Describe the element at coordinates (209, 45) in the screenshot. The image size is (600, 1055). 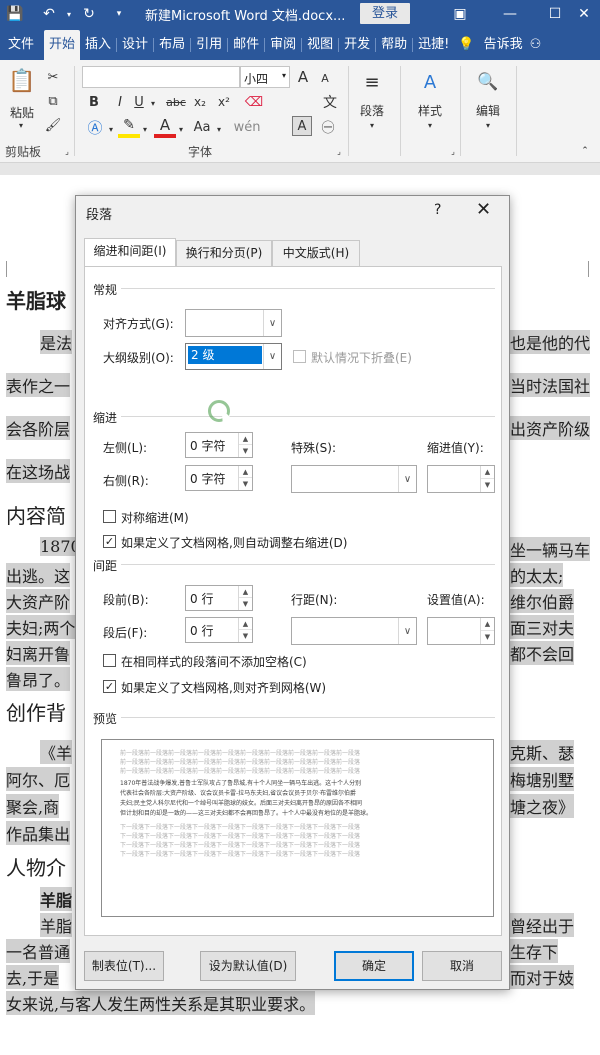
I see `tab-references: 引用` at that location.